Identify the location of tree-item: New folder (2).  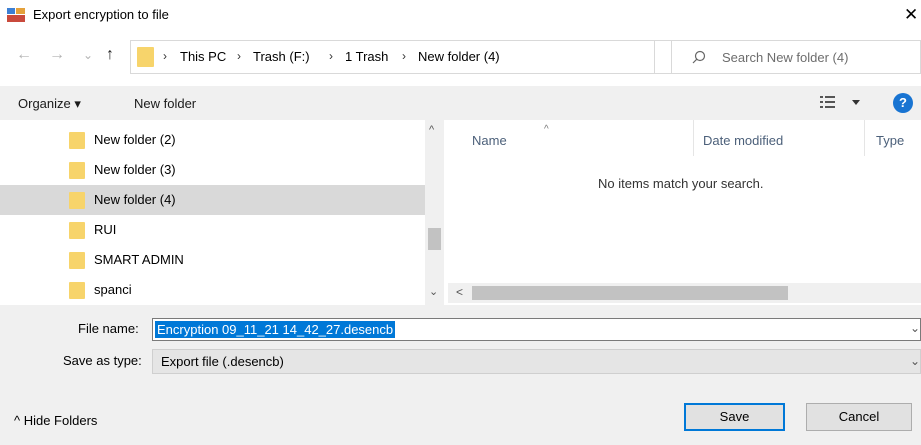
(212, 140).